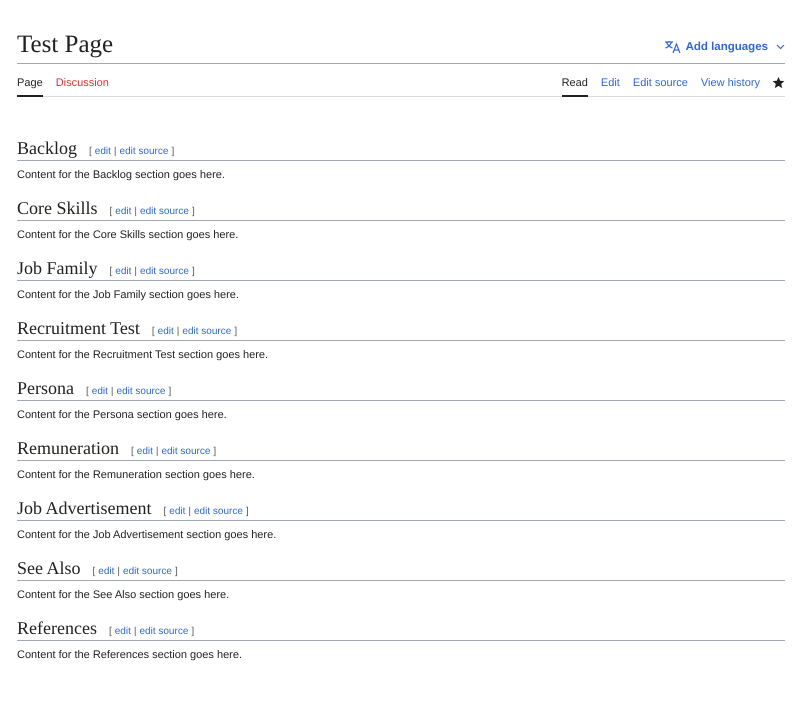 This screenshot has width=809, height=715. I want to click on section-heading: See Also, so click(49, 568).